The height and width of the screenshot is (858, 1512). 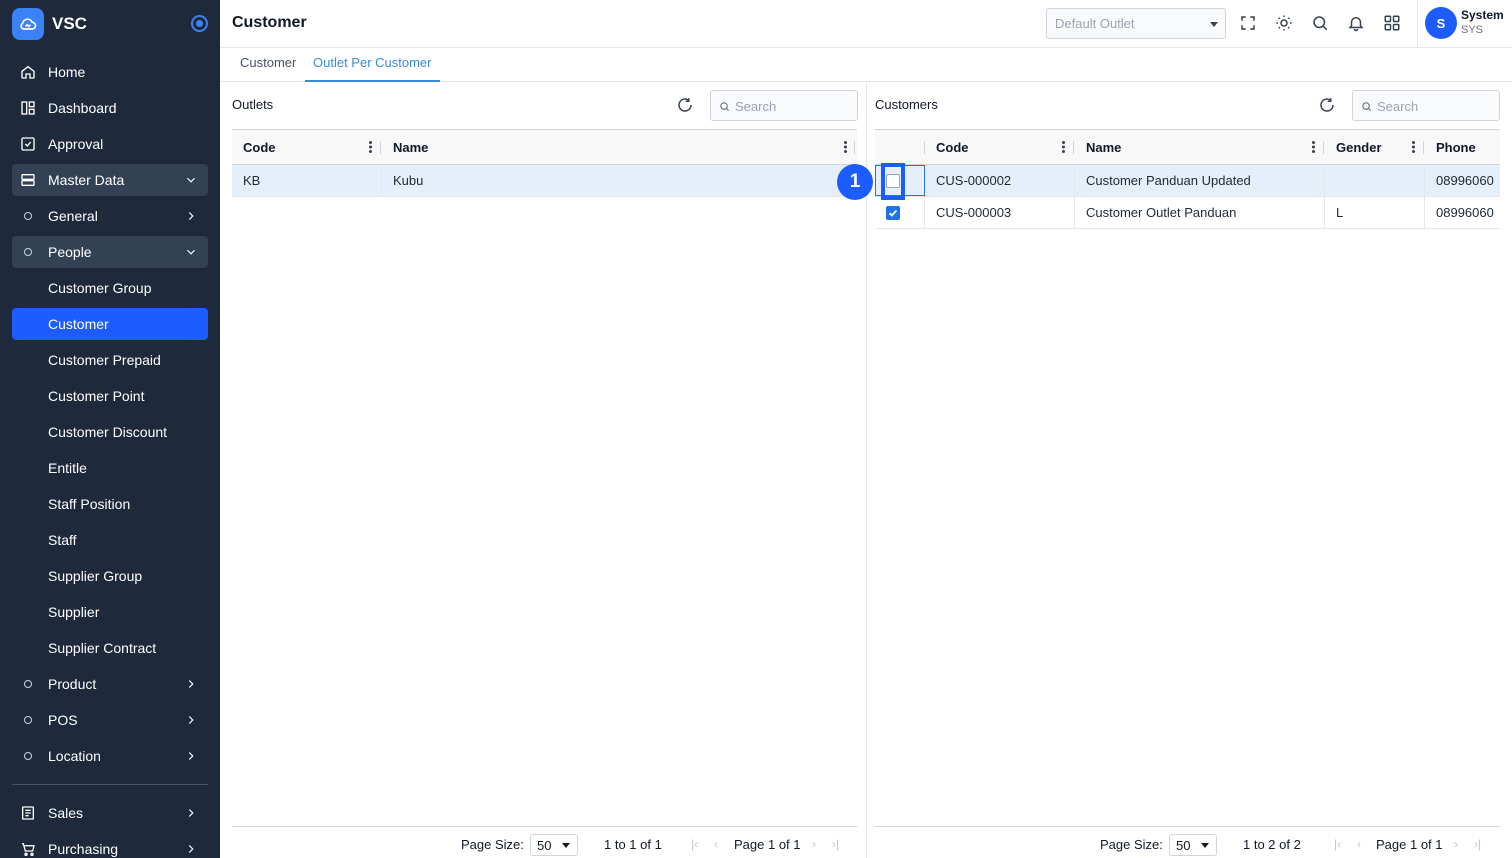 What do you see at coordinates (100, 288) in the screenshot?
I see `sidebar-item-label: Customer Group` at bounding box center [100, 288].